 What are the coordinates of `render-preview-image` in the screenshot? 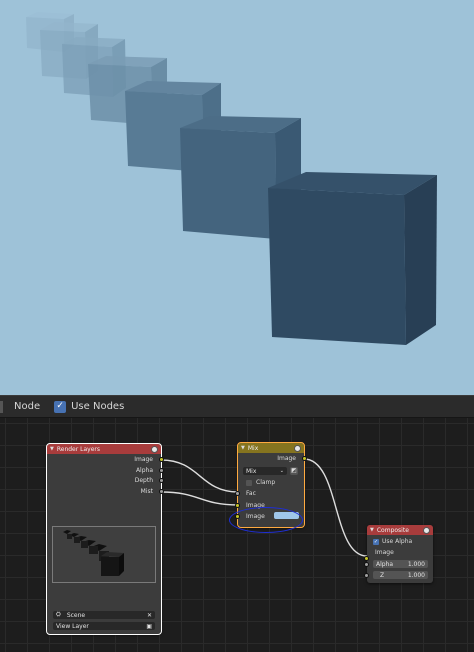 It's located at (104, 554).